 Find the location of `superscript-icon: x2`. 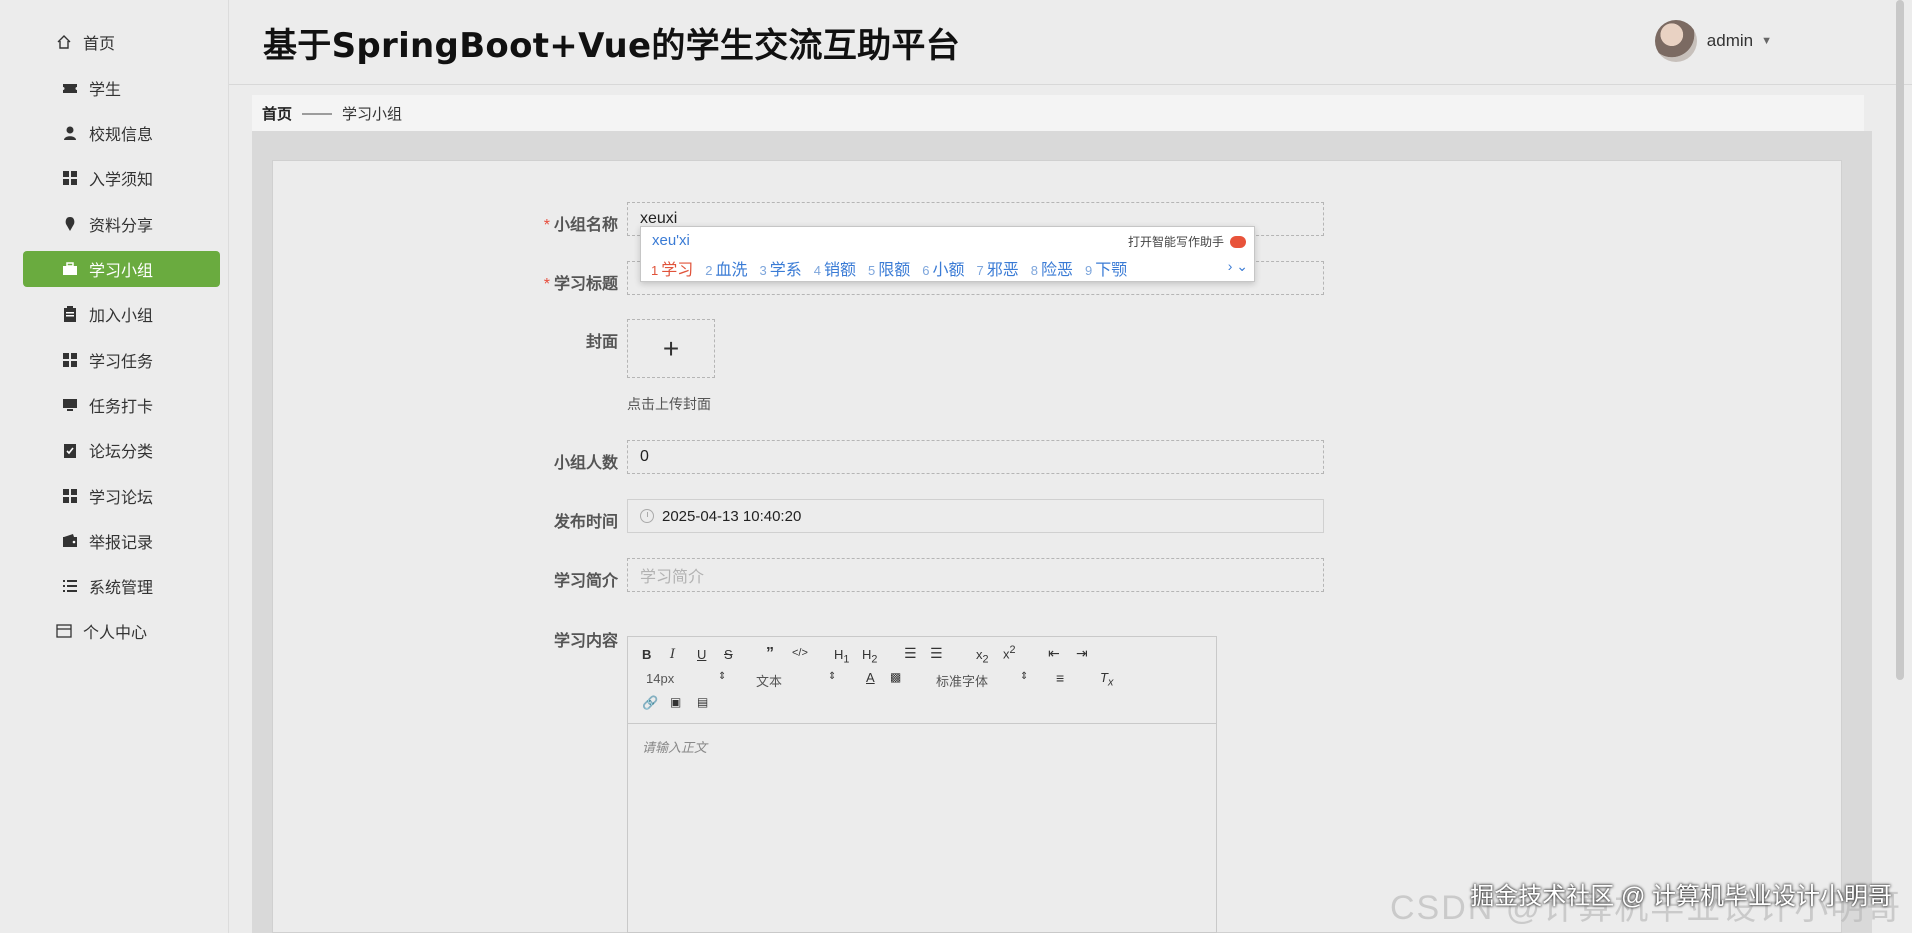

superscript-icon: x2 is located at coordinates (1009, 652).